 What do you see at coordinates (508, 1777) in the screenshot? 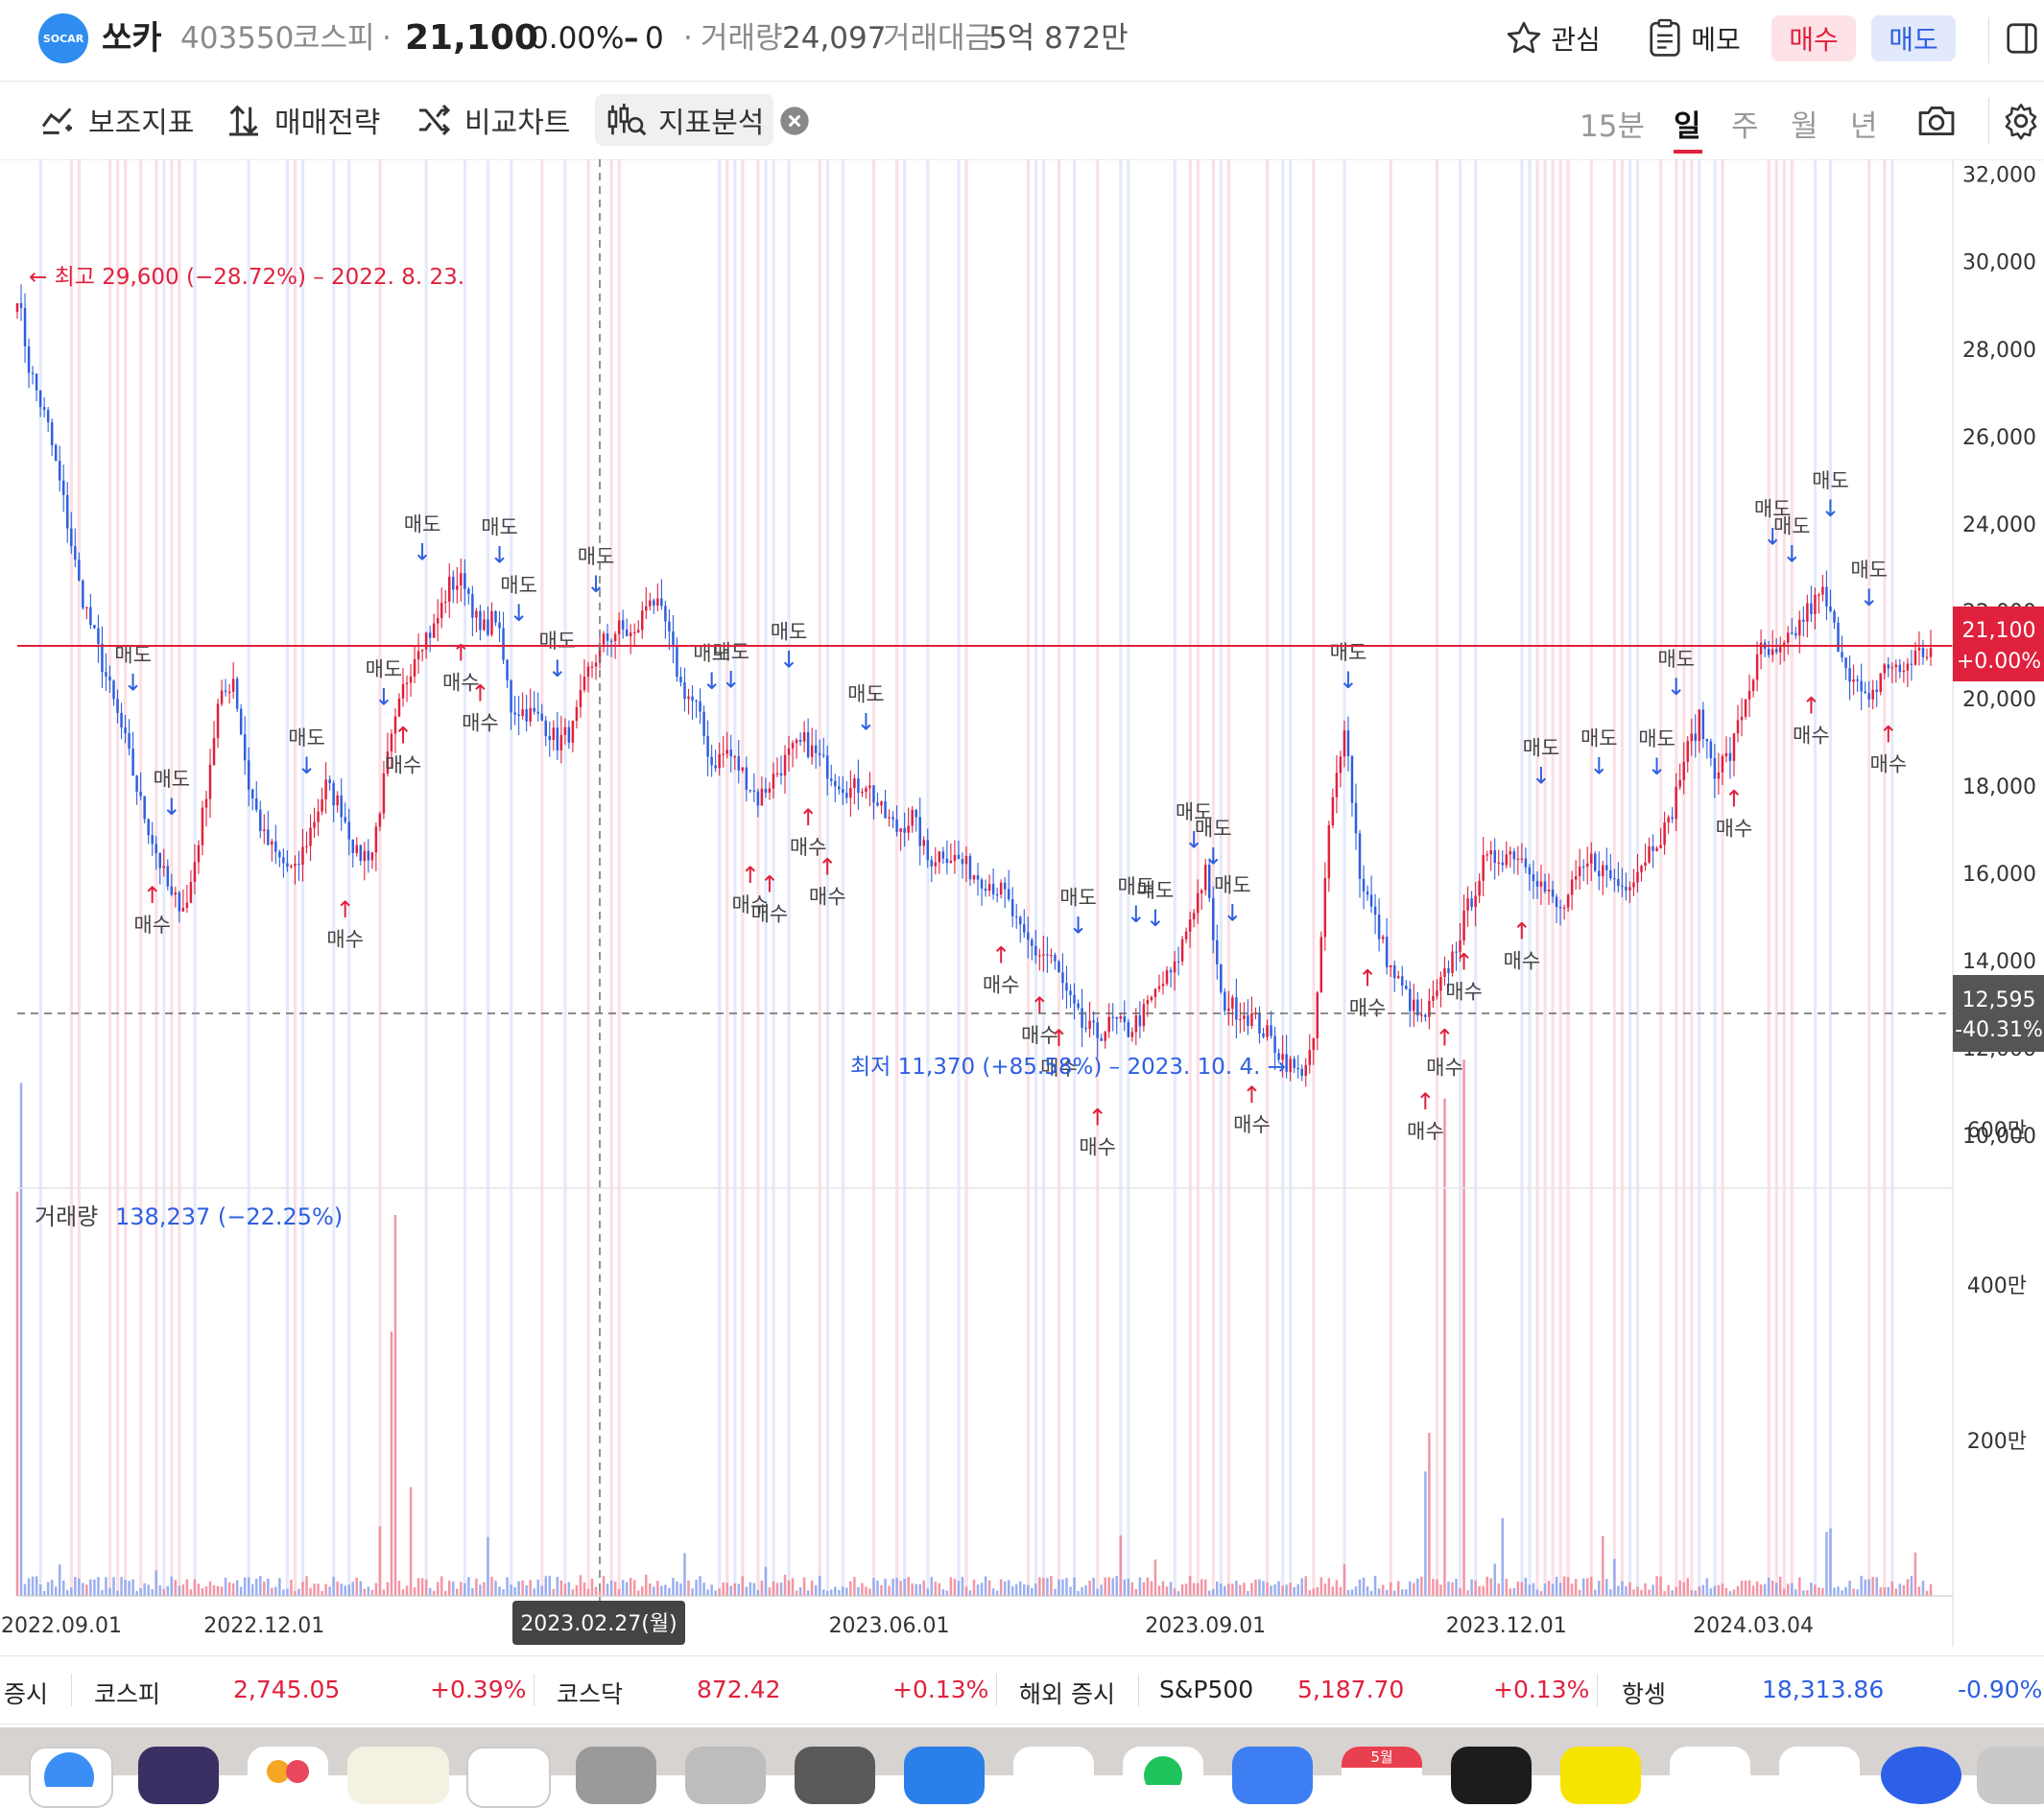
I see `clock-app-icon` at bounding box center [508, 1777].